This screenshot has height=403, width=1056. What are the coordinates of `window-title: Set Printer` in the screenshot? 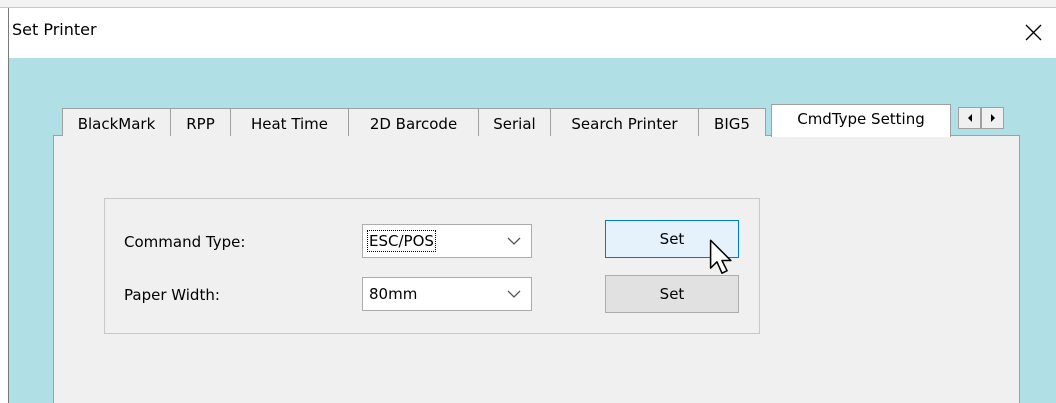 It's located at (54, 29).